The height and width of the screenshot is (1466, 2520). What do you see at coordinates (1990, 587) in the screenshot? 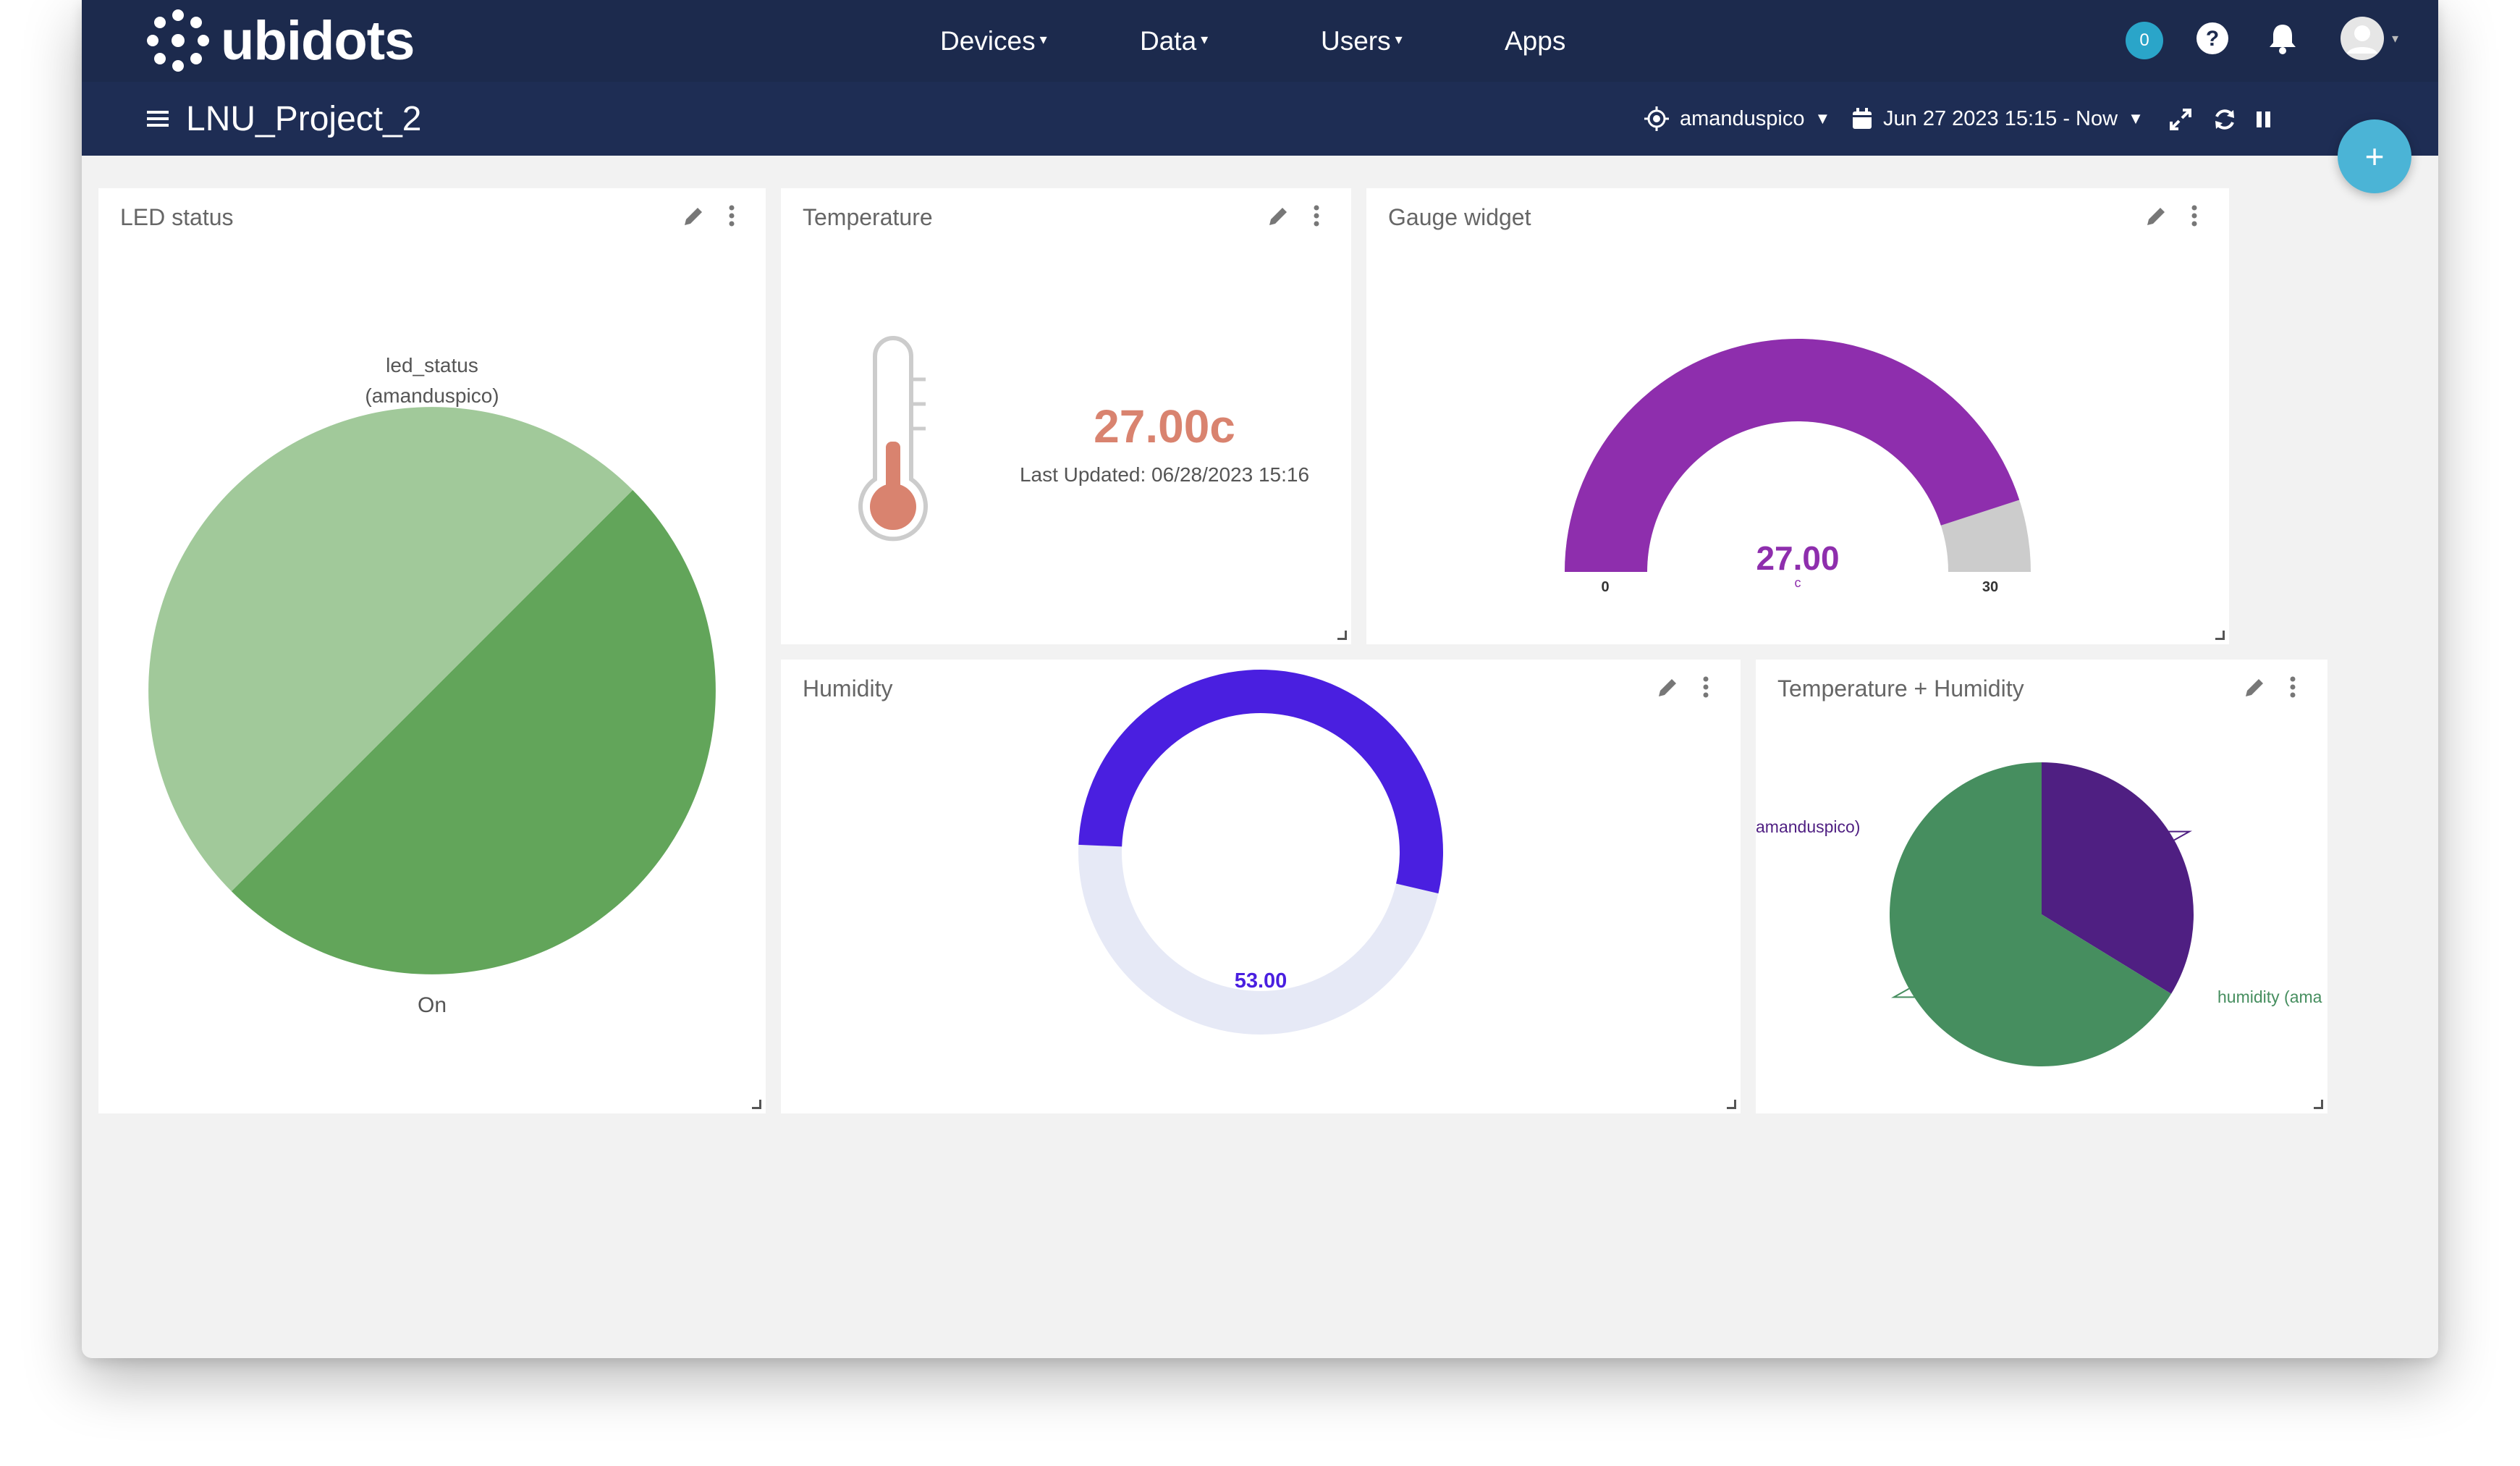
I see `gauge-max-label: 30` at bounding box center [1990, 587].